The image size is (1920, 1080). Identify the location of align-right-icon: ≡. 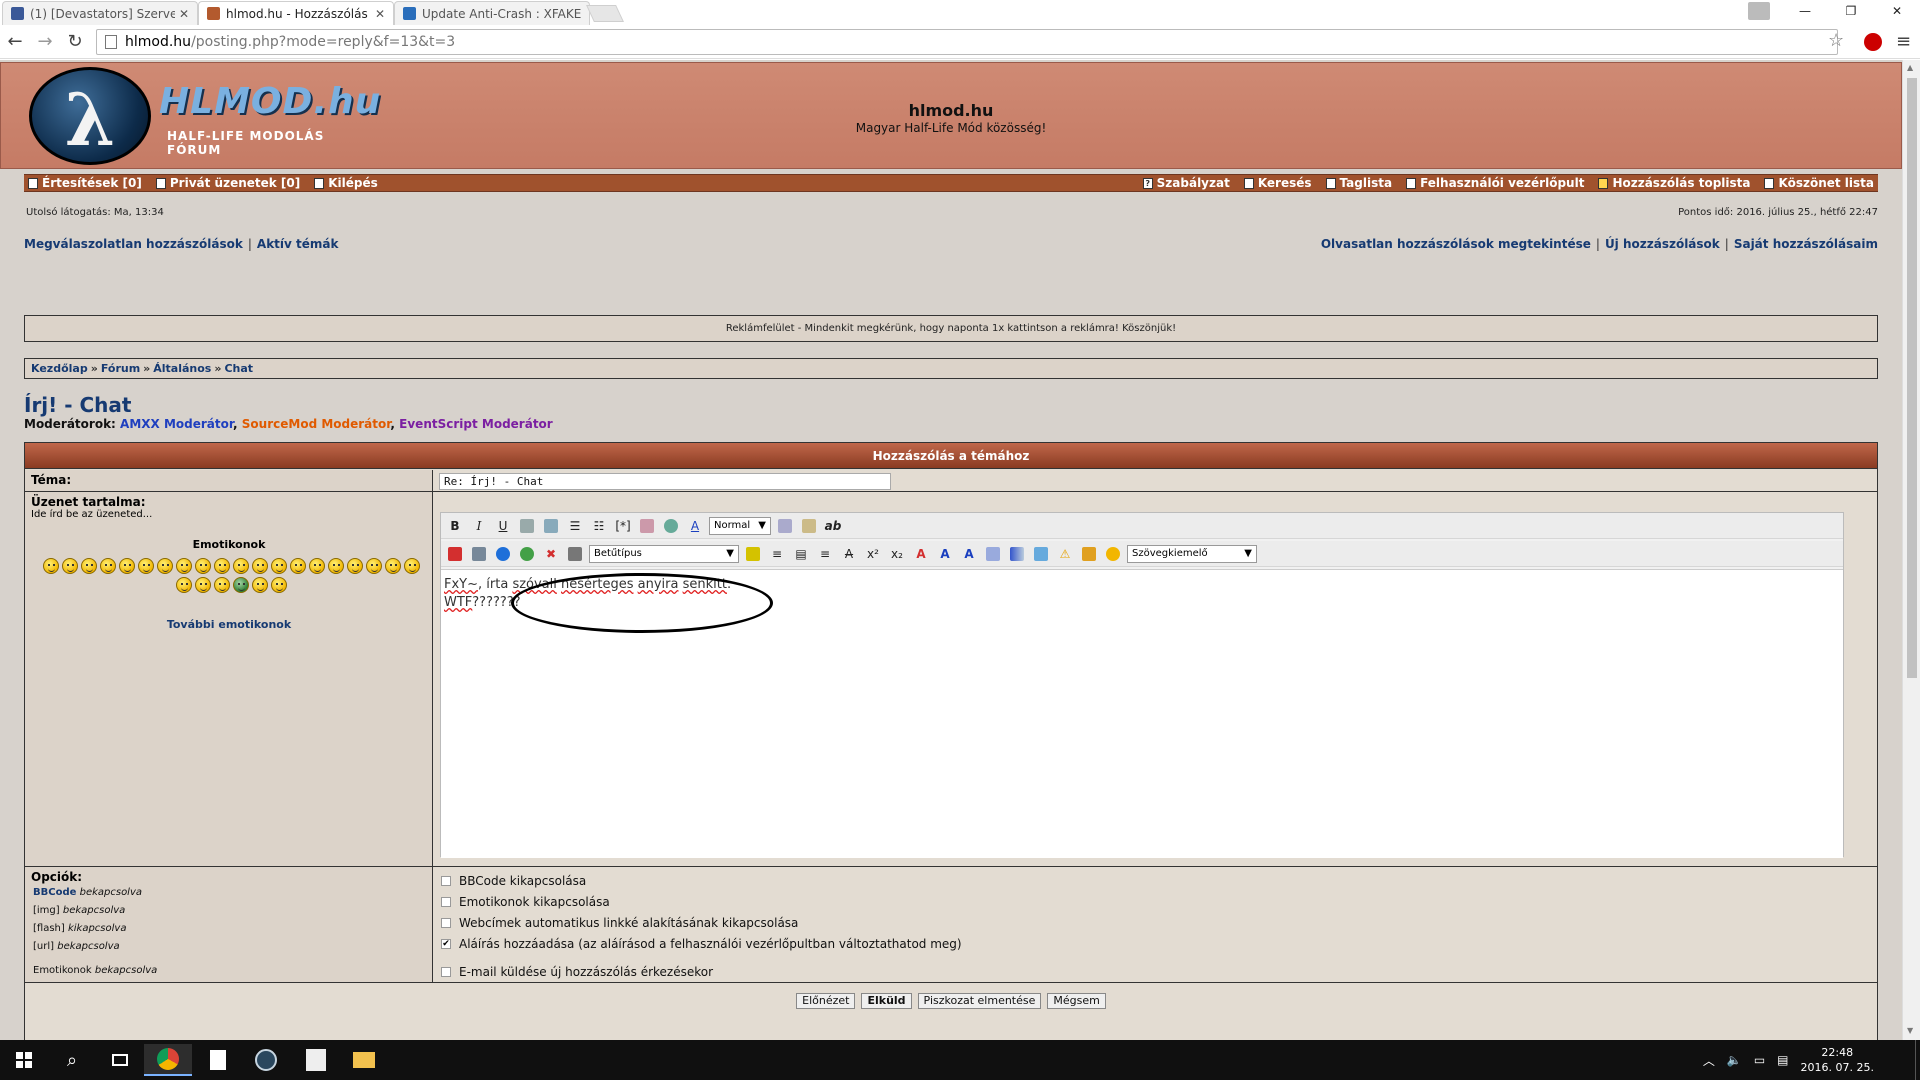
(825, 554).